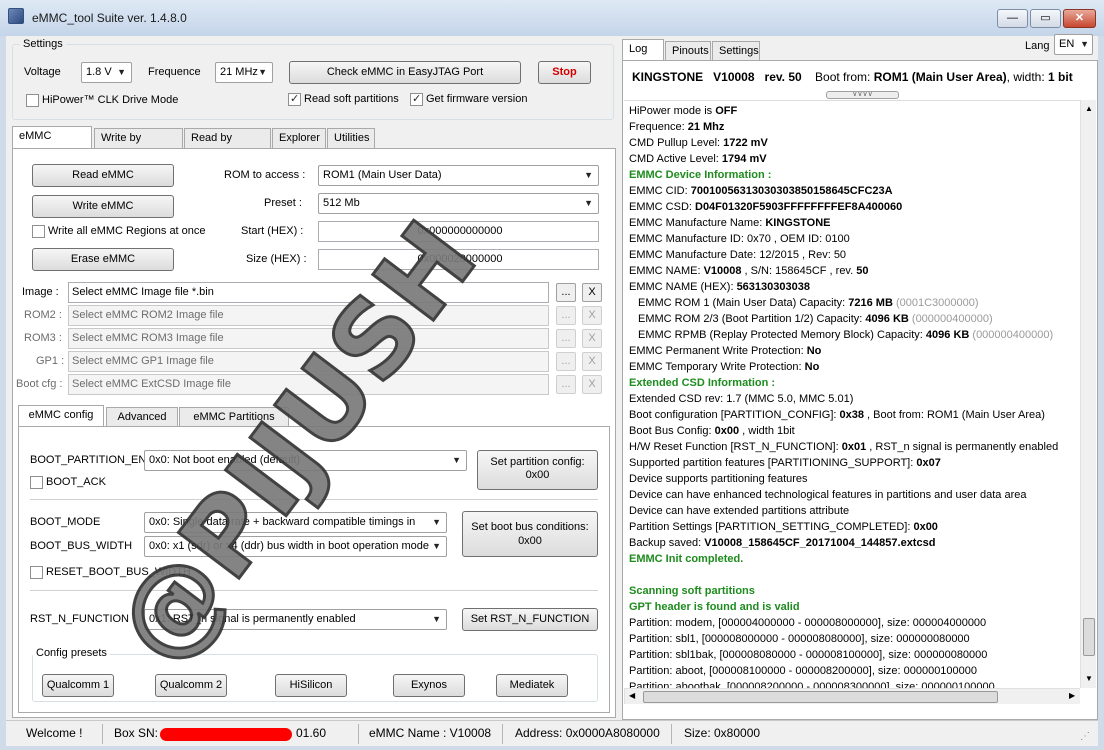 The image size is (1104, 750). I want to click on tab-emmc-config: eMMC config, so click(61, 416).